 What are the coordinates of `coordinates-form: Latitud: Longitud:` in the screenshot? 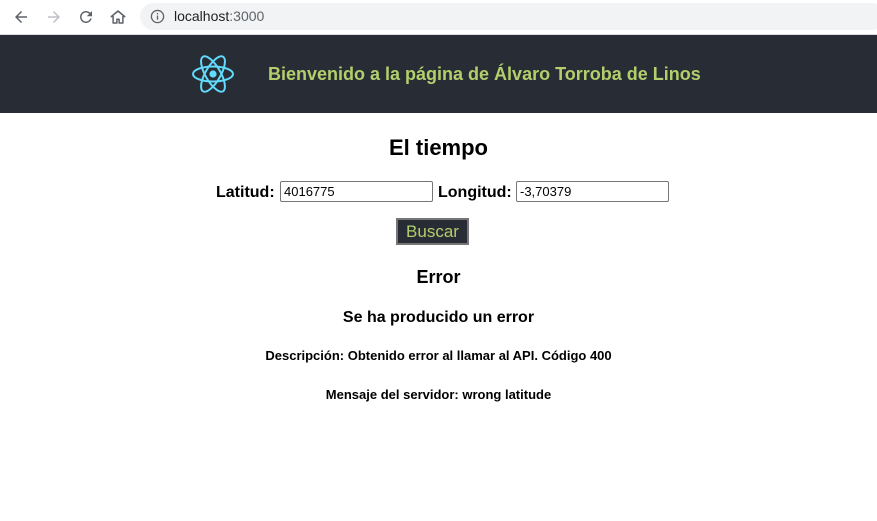 It's located at (438, 193).